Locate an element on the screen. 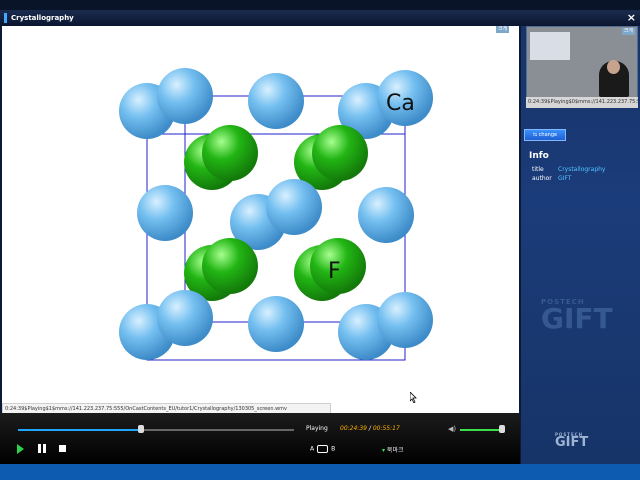 This screenshot has height=480, width=640. ab-repeat: AB is located at coordinates (322, 449).